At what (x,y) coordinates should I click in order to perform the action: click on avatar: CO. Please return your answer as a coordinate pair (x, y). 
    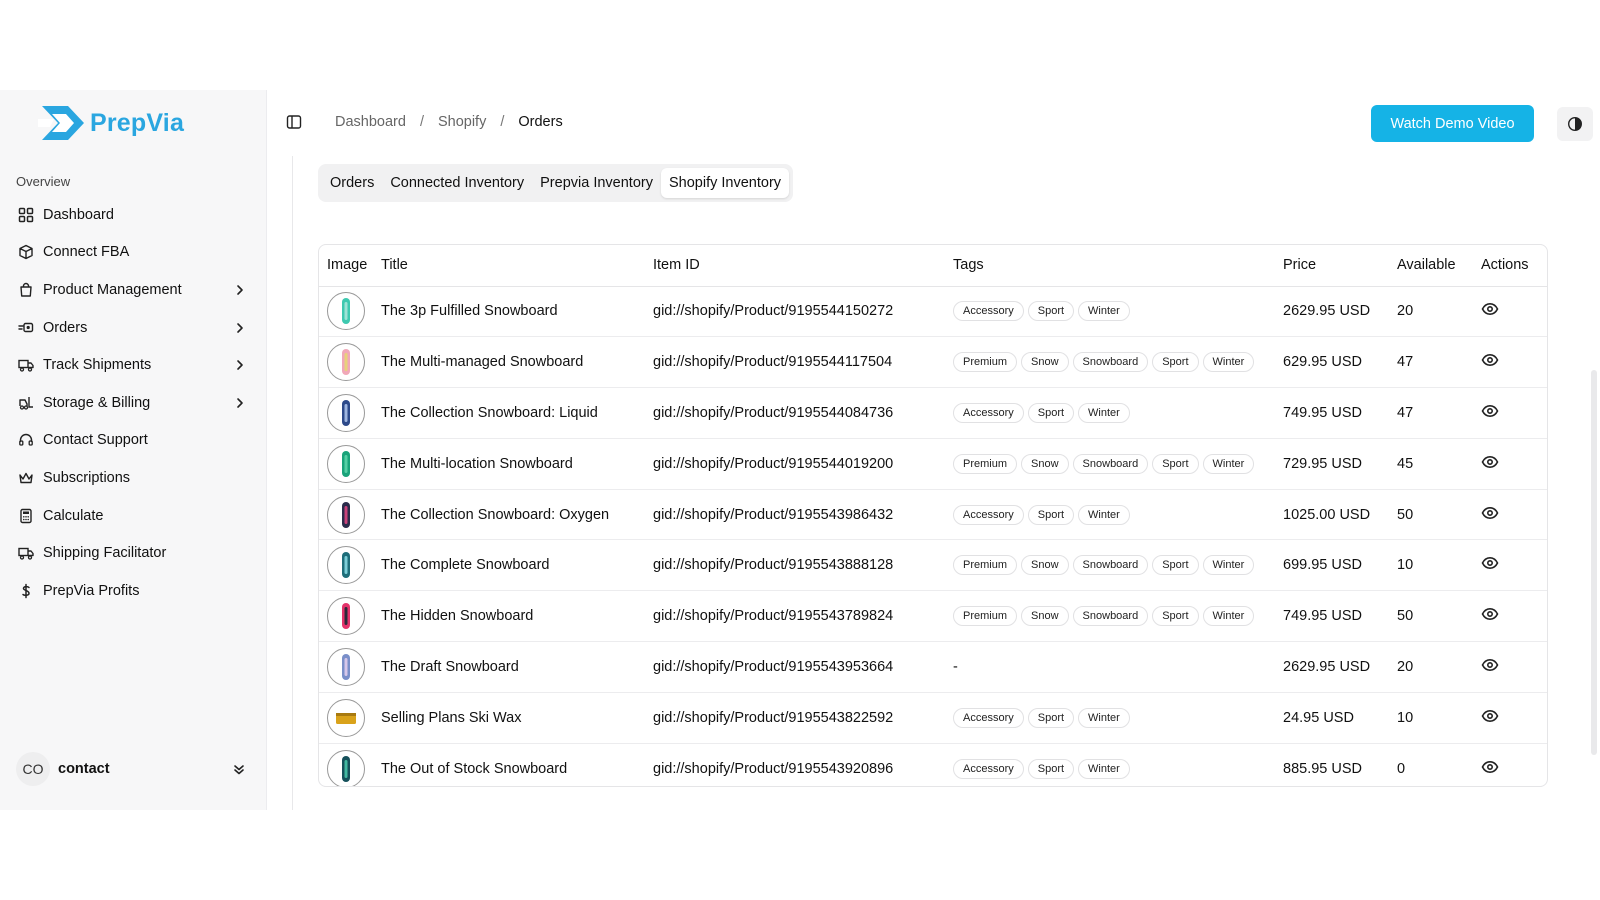
    Looking at the image, I should click on (33, 769).